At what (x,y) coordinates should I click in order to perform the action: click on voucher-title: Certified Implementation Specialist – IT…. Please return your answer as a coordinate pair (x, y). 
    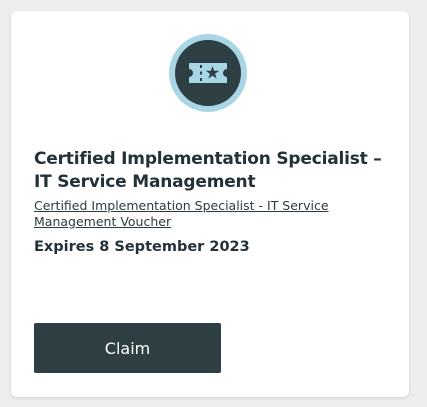
    Looking at the image, I should click on (208, 170).